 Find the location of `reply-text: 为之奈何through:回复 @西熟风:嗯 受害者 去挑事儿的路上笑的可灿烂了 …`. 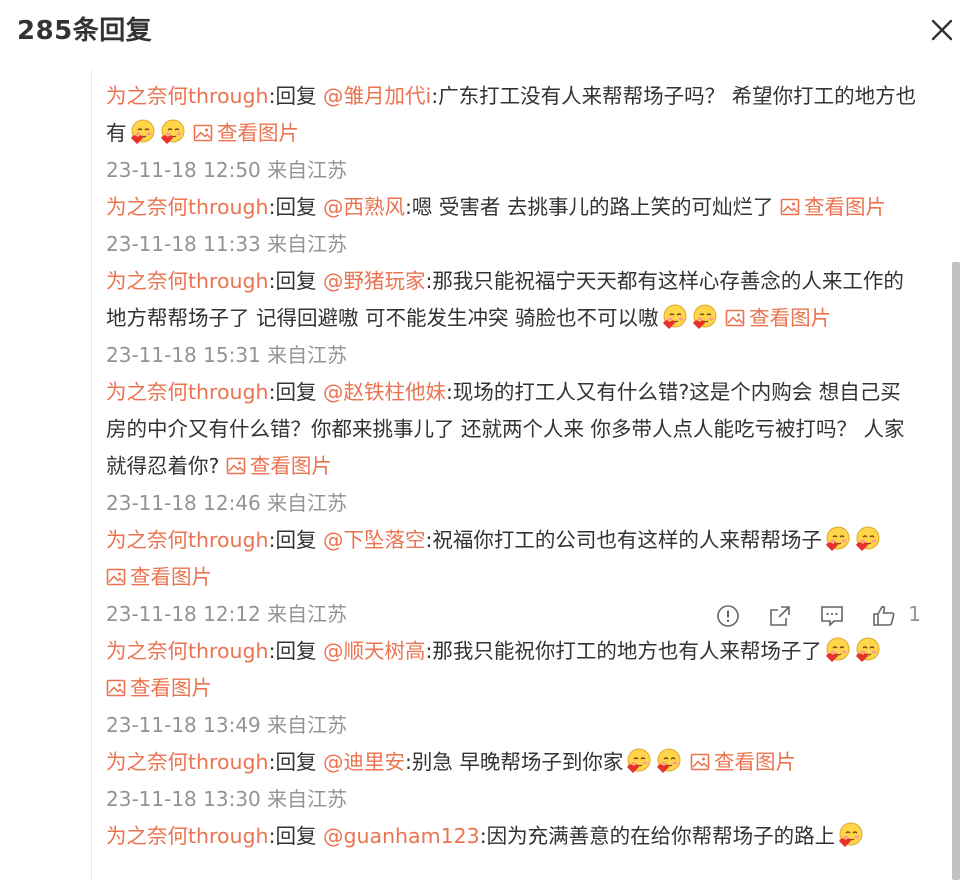

reply-text: 为之奈何through:回复 @西熟风:嗯 受害者 去挑事儿的路上笑的可灿烂了 … is located at coordinates (513, 207).